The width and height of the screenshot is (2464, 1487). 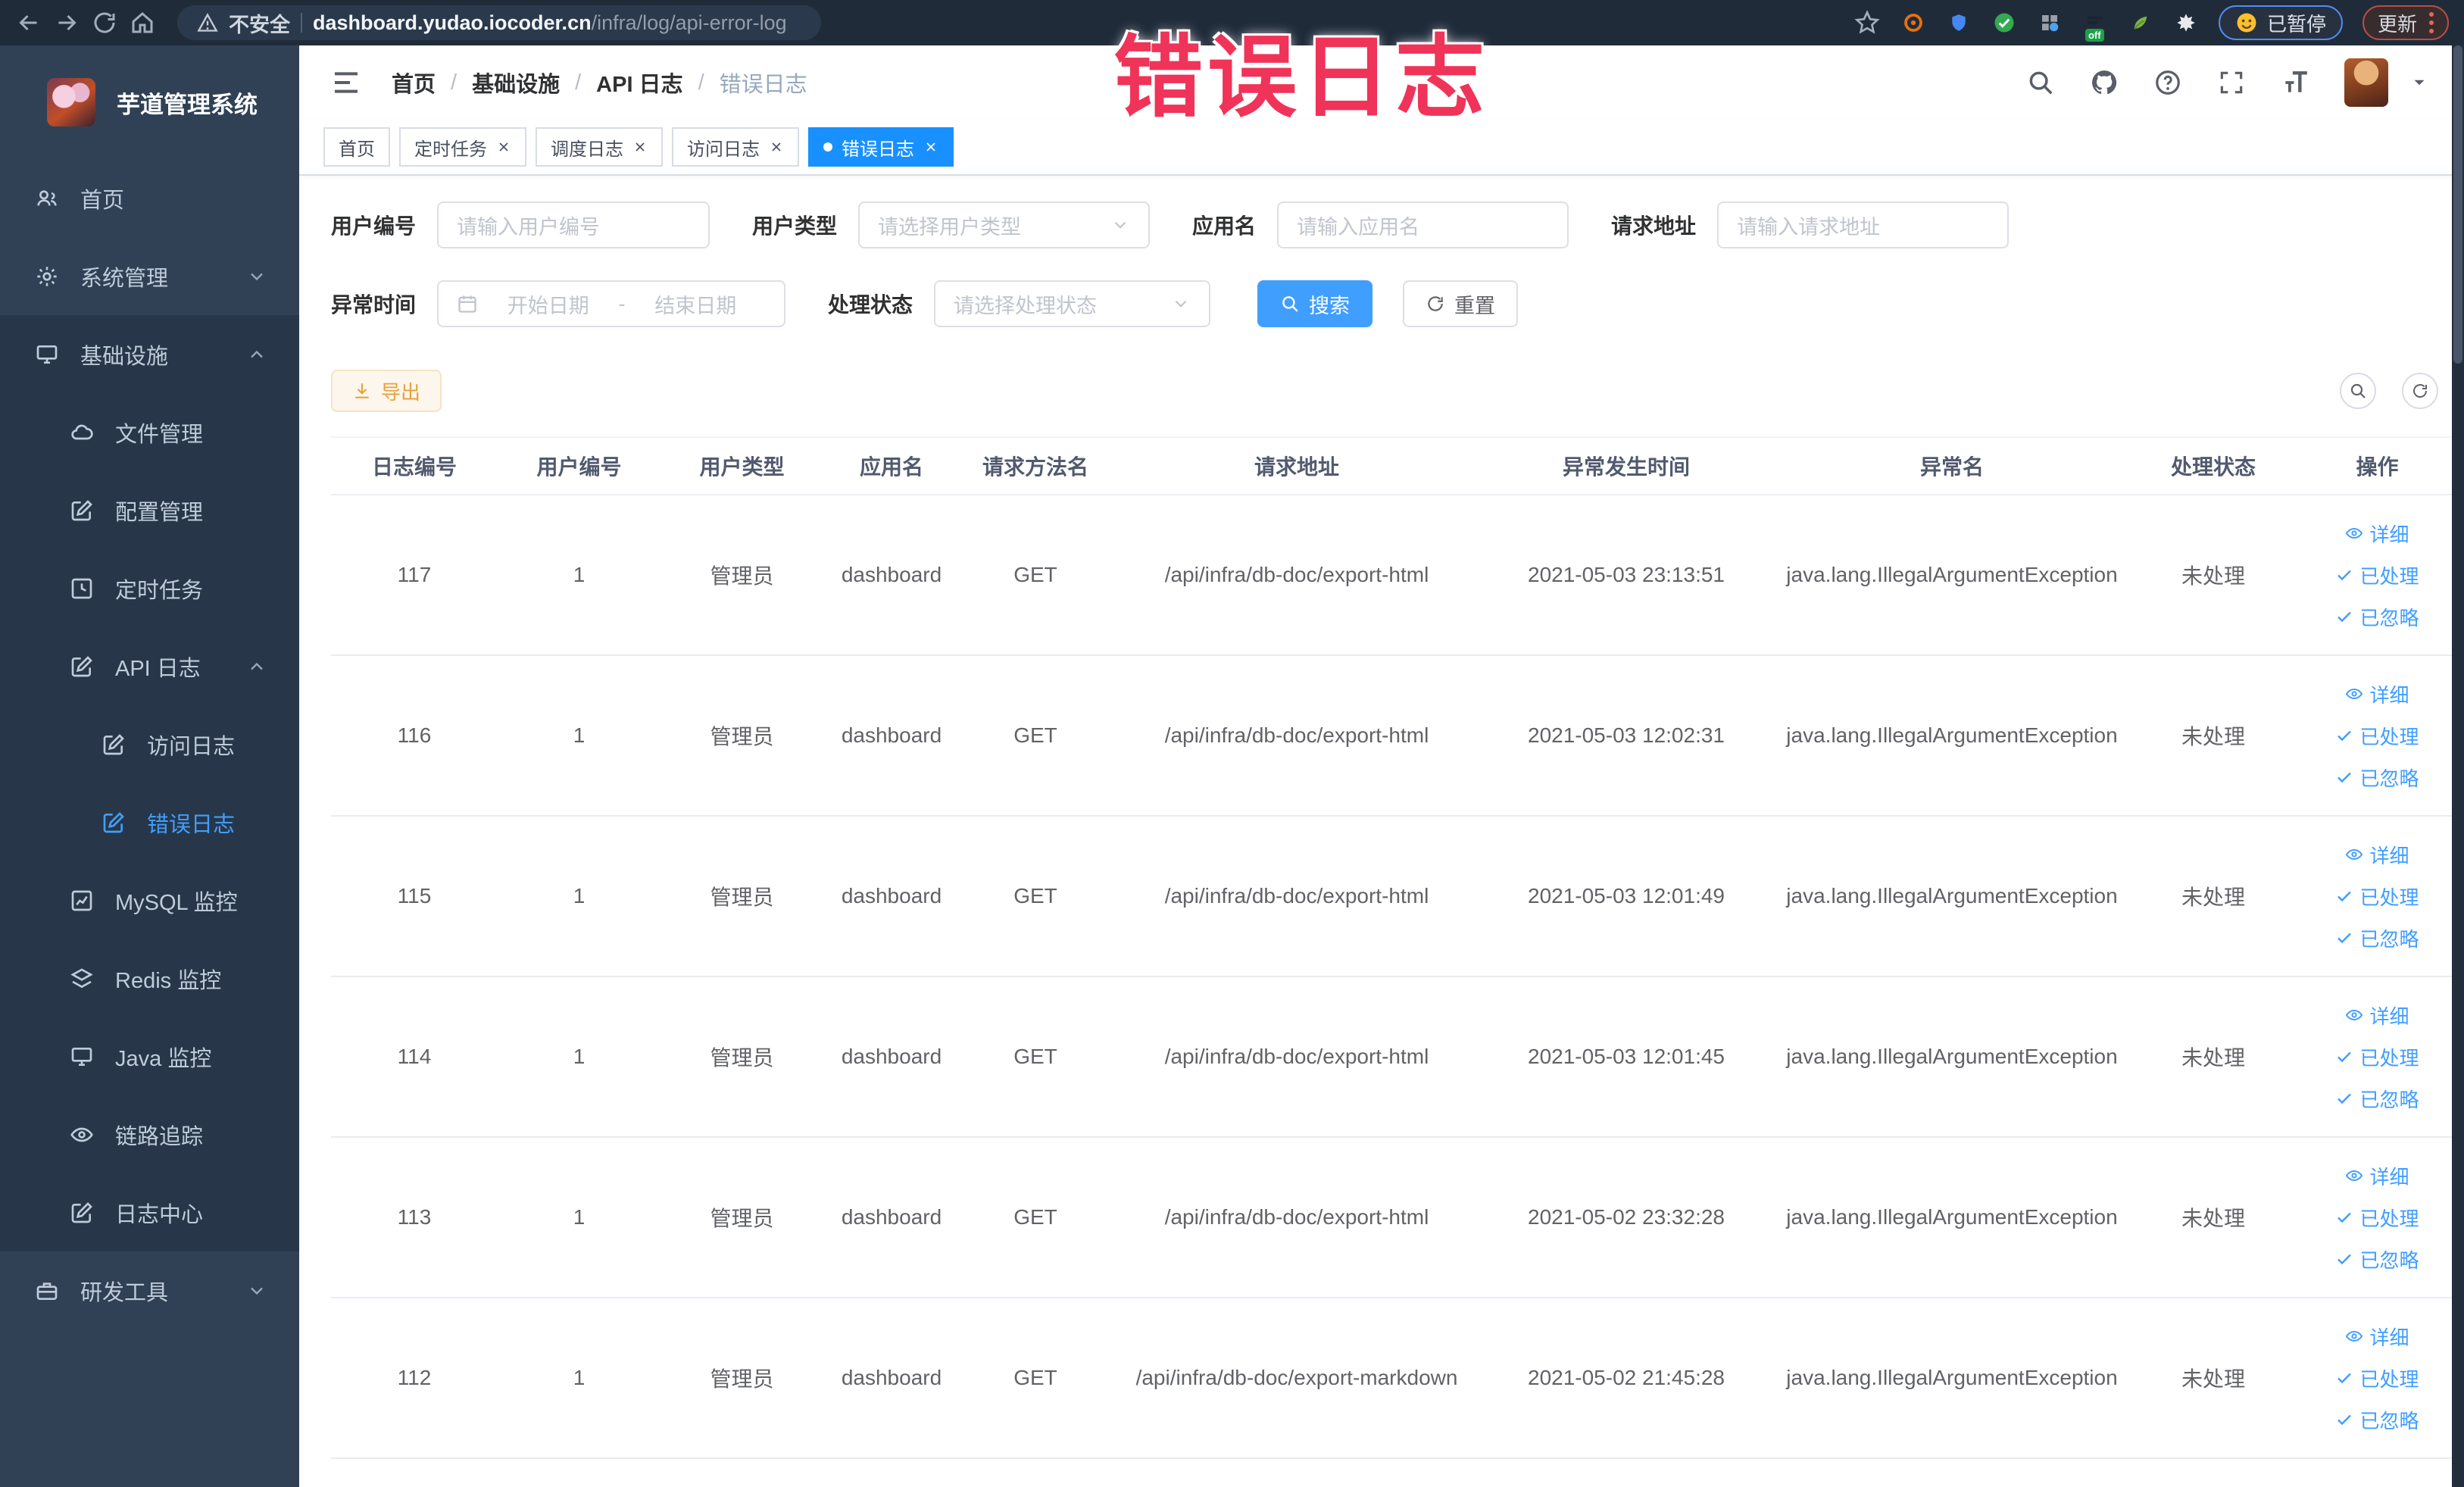 I want to click on paused-profile-button: 已暂停, so click(x=2280, y=22).